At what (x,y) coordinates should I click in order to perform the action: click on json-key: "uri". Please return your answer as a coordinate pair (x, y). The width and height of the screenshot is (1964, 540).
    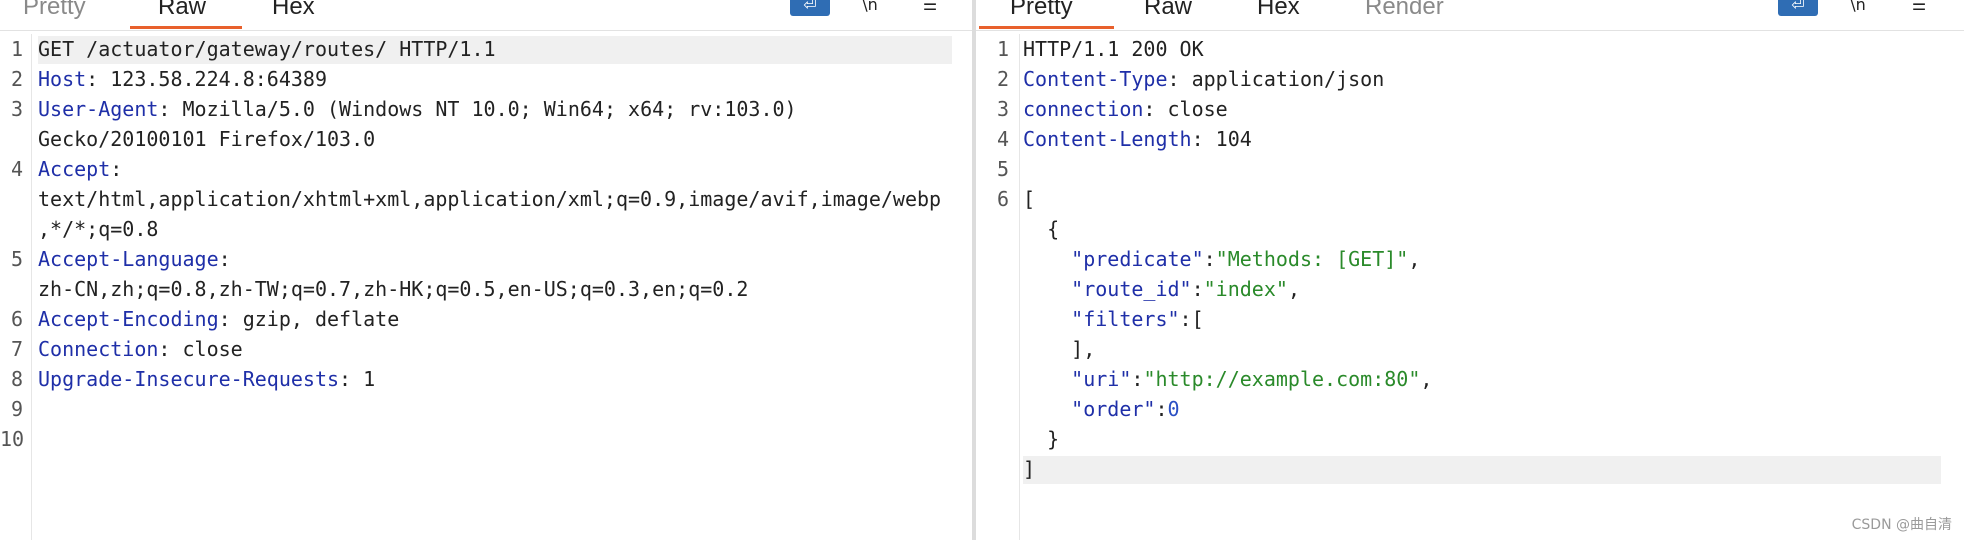
    Looking at the image, I should click on (1101, 379).